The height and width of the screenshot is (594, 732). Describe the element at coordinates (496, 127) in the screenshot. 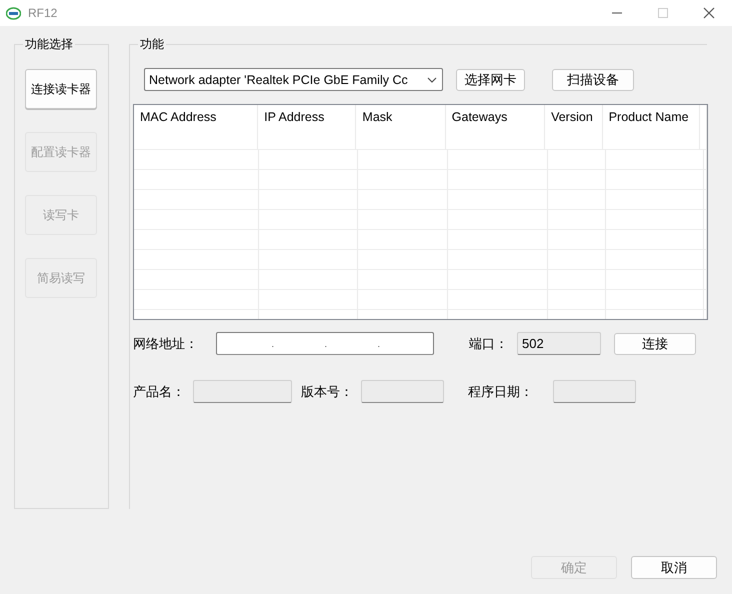

I see `column-header: Gateways` at that location.